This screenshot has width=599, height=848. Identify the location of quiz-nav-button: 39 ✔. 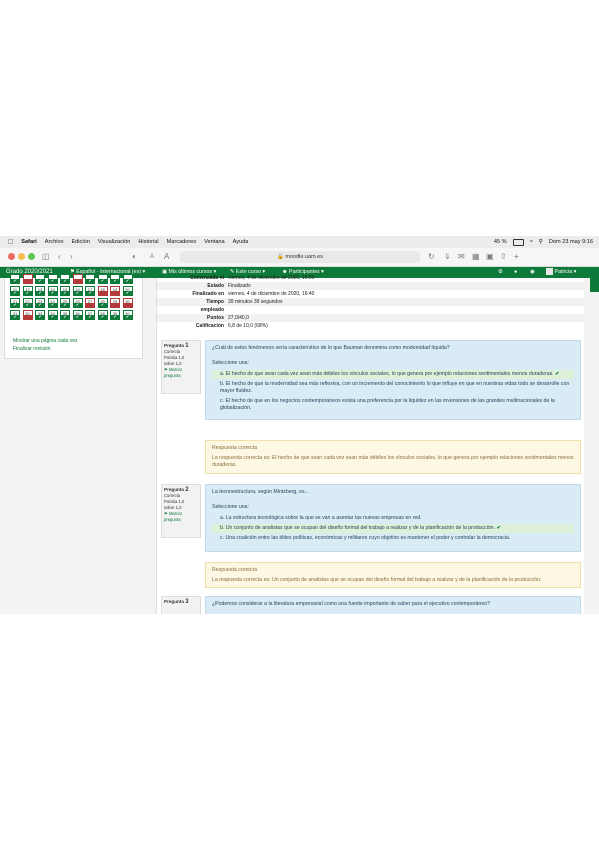
(115, 315).